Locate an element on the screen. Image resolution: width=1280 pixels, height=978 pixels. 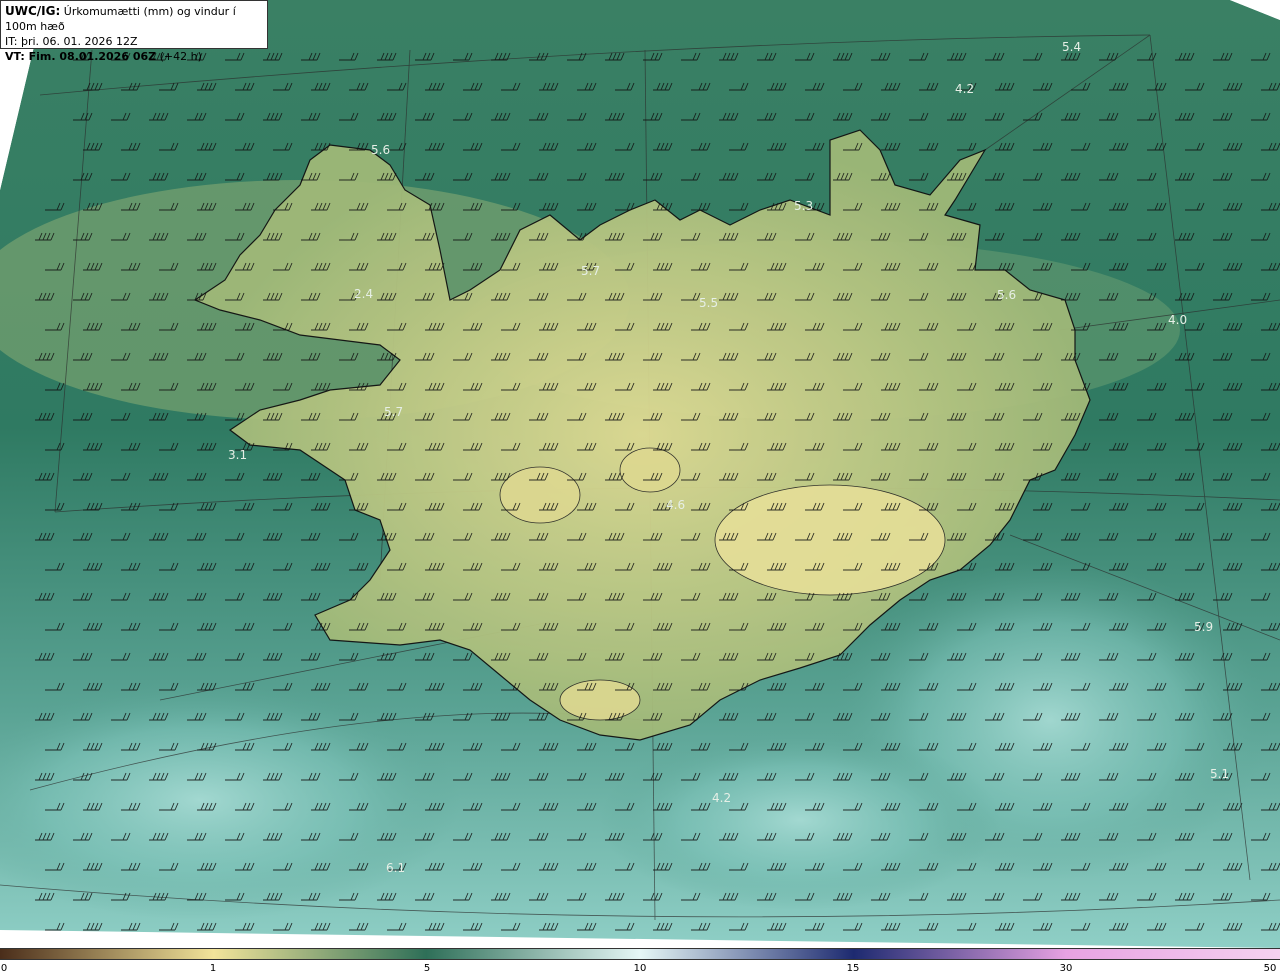
value-label: 3.1 is located at coordinates (237, 455).